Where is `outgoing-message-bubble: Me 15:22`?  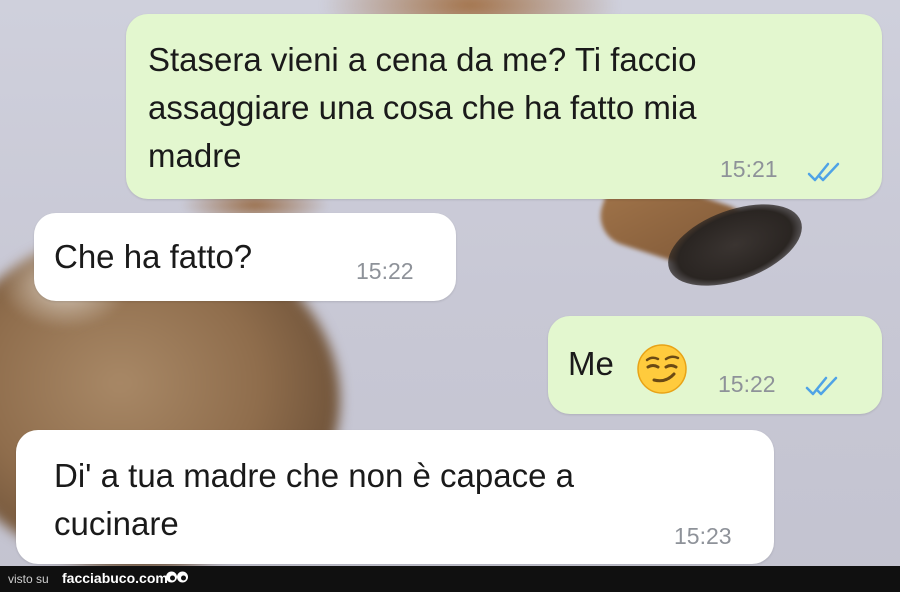 outgoing-message-bubble: Me 15:22 is located at coordinates (715, 365).